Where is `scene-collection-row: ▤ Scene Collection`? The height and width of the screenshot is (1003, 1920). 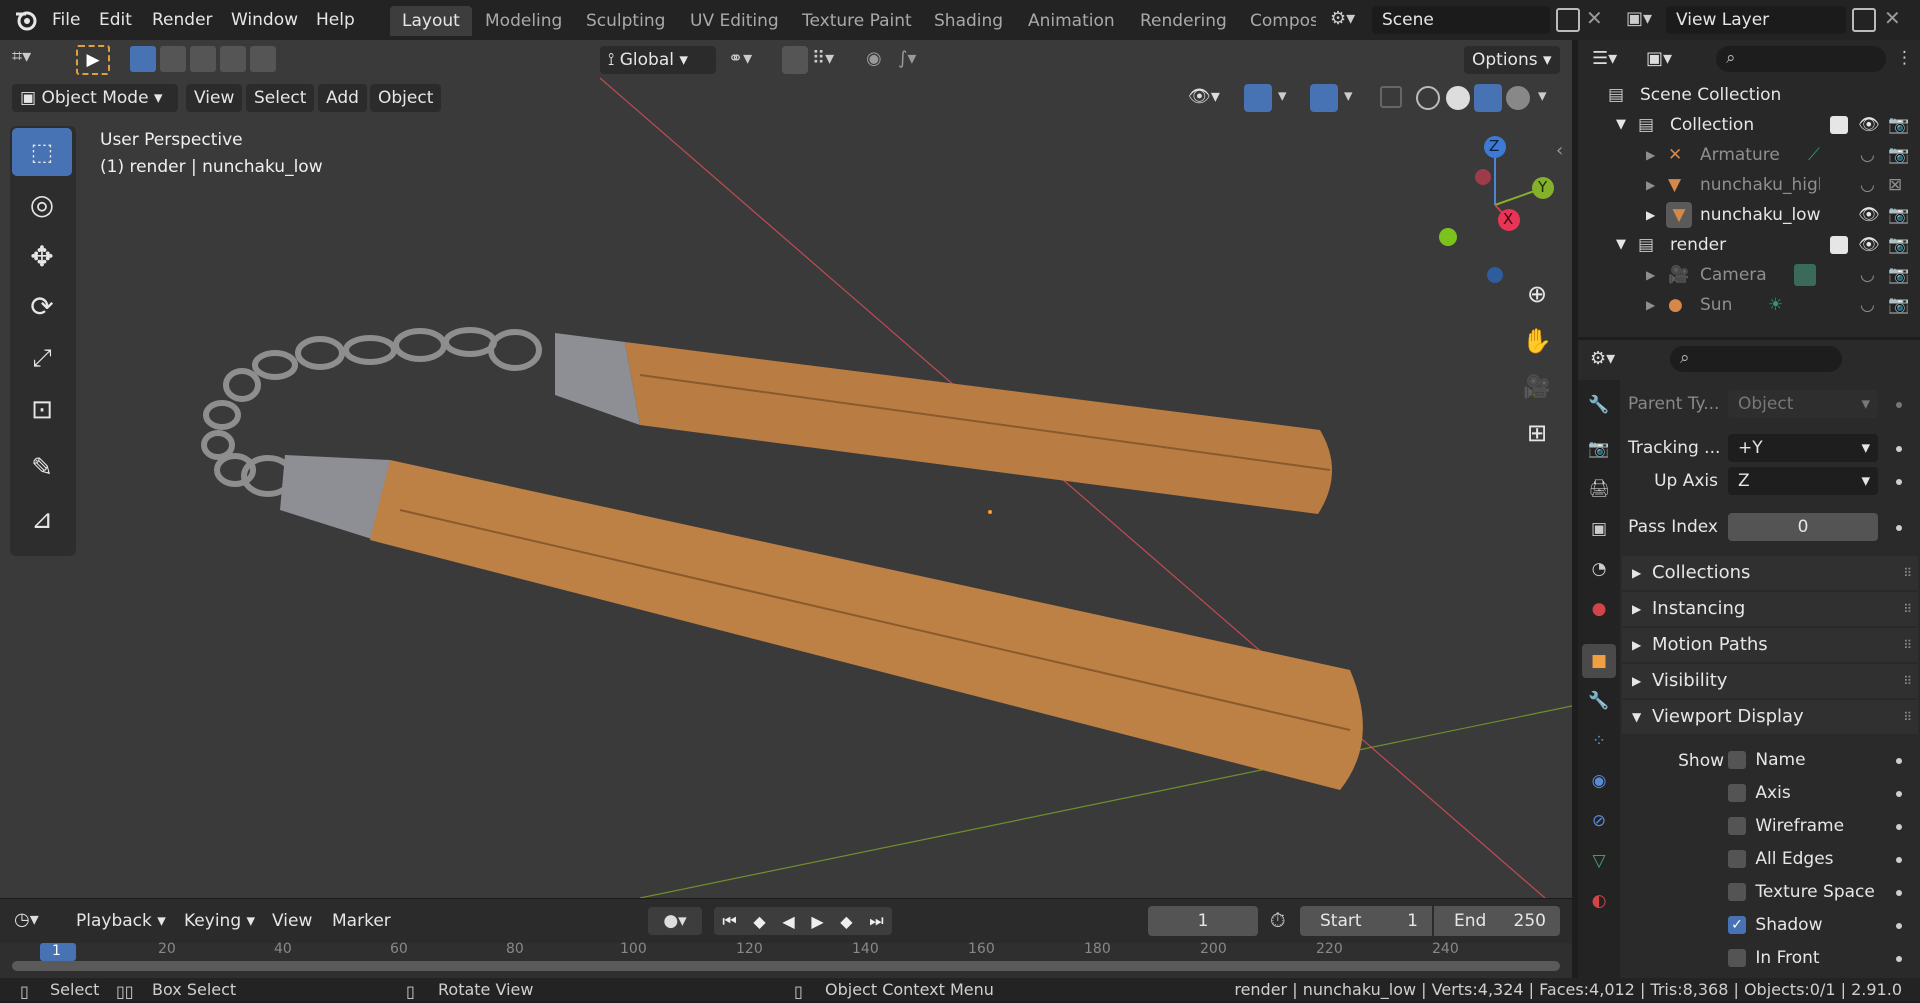 scene-collection-row: ▤ Scene Collection is located at coordinates (1749, 95).